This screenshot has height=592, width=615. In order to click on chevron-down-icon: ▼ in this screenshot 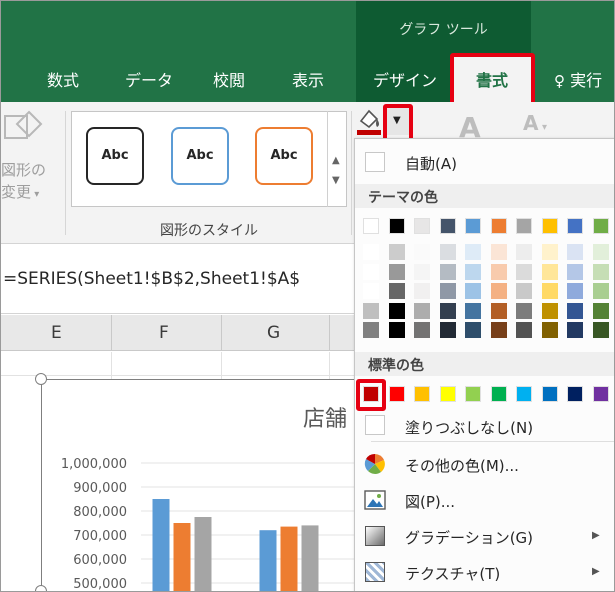, I will do `click(336, 180)`.